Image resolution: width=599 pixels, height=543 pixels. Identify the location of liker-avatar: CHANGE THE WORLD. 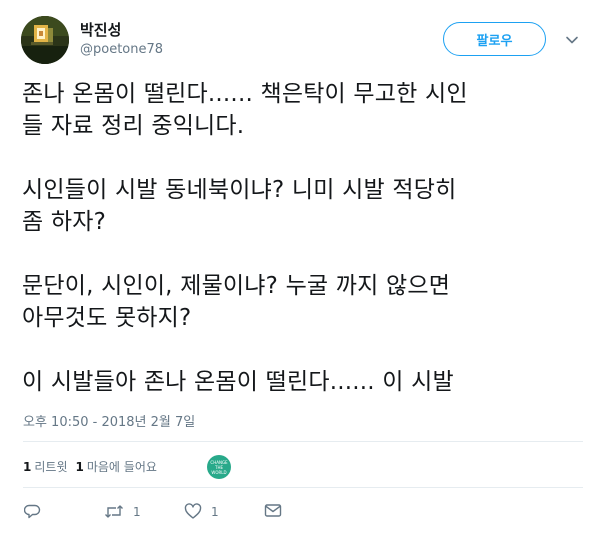
(219, 467).